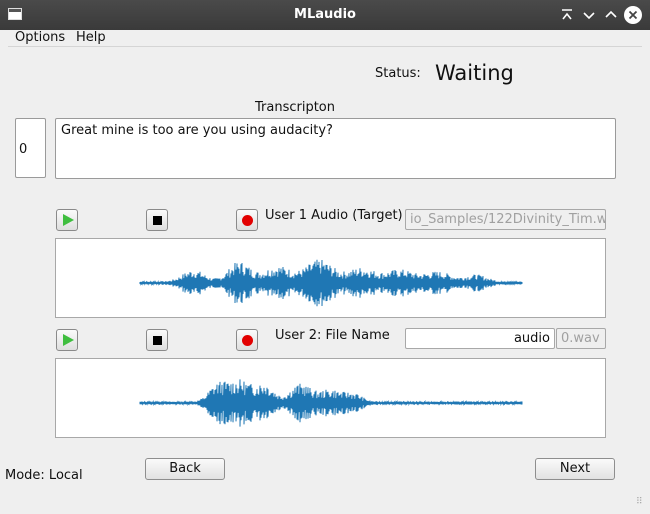 Image resolution: width=650 pixels, height=514 pixels. I want to click on transcript-counter: 0, so click(30, 148).